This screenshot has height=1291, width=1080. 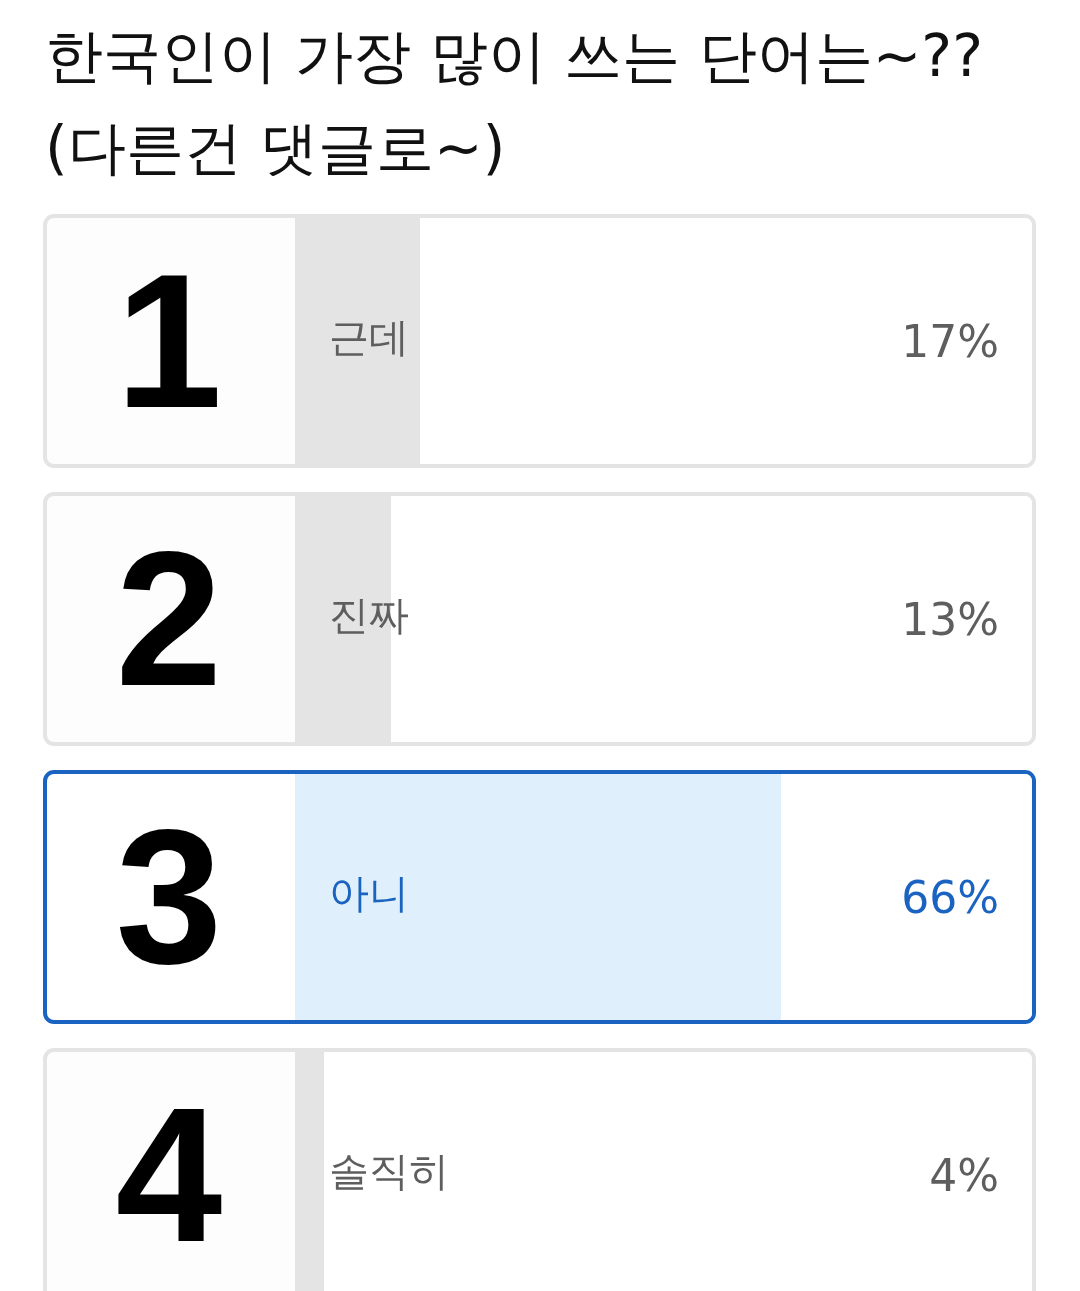 What do you see at coordinates (369, 337) in the screenshot?
I see `option-label: 근데` at bounding box center [369, 337].